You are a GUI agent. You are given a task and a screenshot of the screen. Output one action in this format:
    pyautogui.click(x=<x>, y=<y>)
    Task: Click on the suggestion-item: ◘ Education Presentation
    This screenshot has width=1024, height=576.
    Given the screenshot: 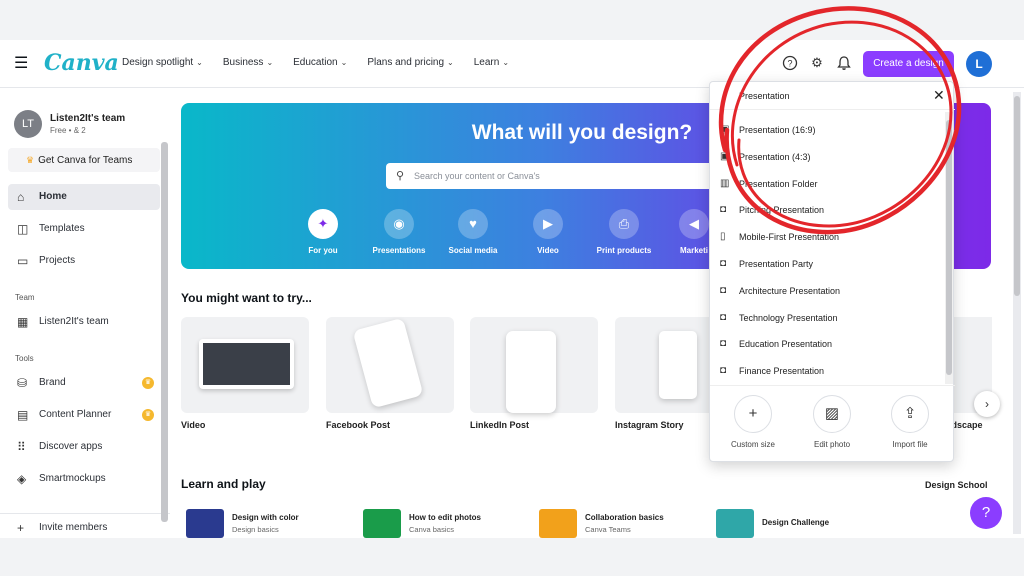 What is the action you would take?
    pyautogui.click(x=827, y=344)
    